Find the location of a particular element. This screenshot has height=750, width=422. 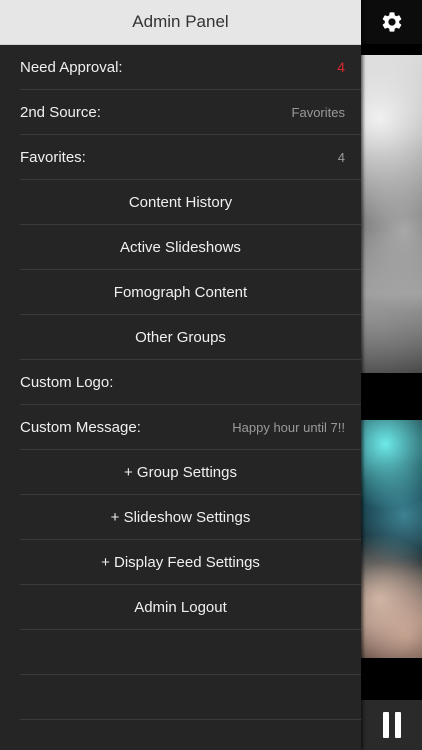

group-settings-label: + Group Settings is located at coordinates (180, 472).